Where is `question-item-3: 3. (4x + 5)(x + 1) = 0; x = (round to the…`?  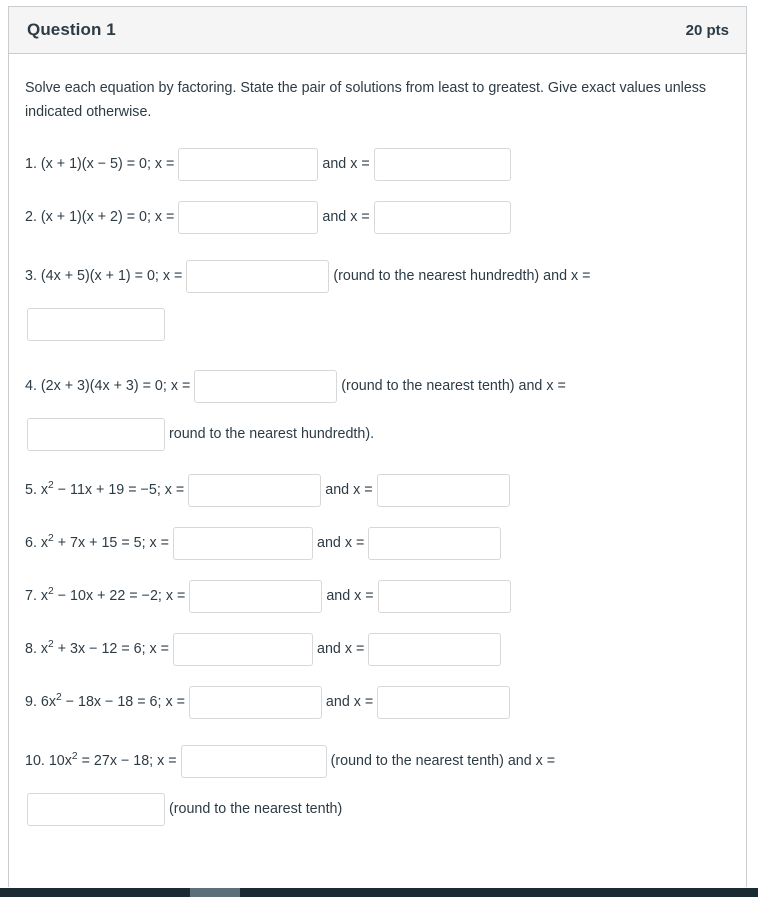
question-item-3: 3. (4x + 5)(x + 1) = 0; x = (round to the… is located at coordinates (376, 300).